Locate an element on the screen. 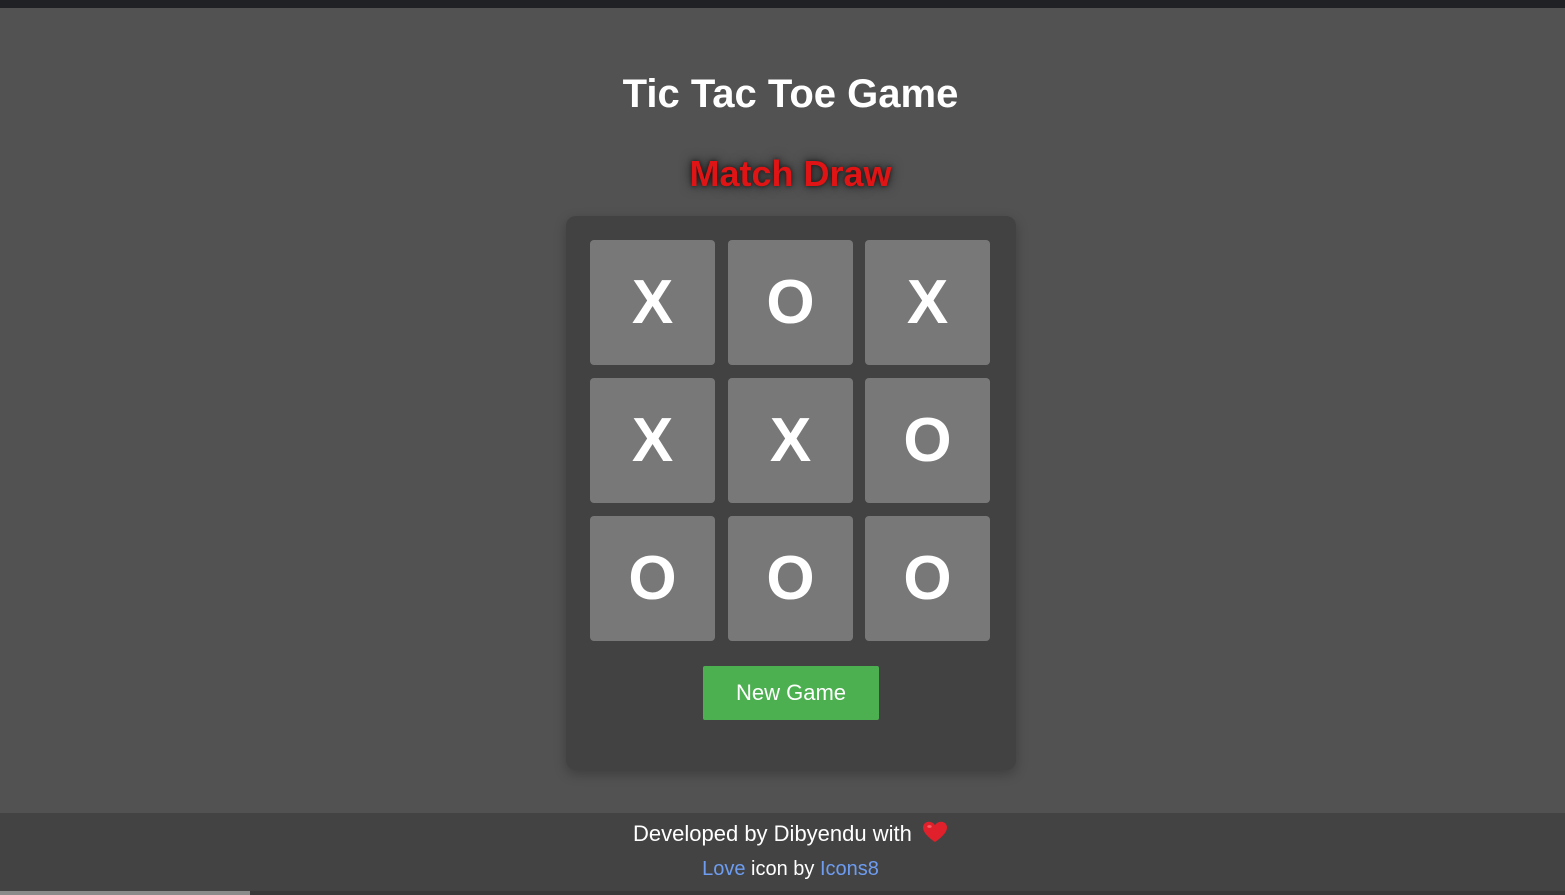 The width and height of the screenshot is (1565, 895). board-cell-3: X is located at coordinates (927, 302).